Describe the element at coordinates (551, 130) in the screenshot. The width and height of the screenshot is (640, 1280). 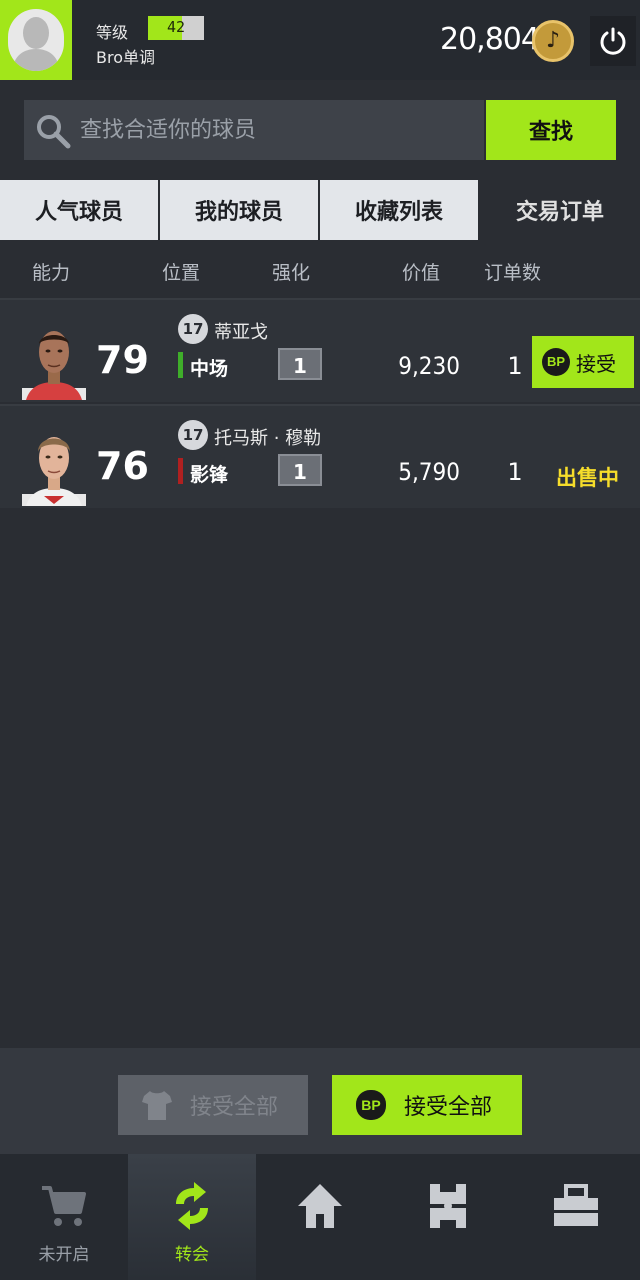
I see `search-button: 查找` at that location.